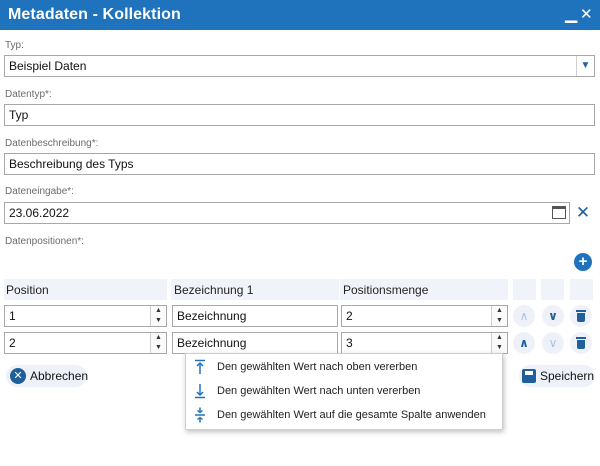  I want to click on save-icon, so click(529, 376).